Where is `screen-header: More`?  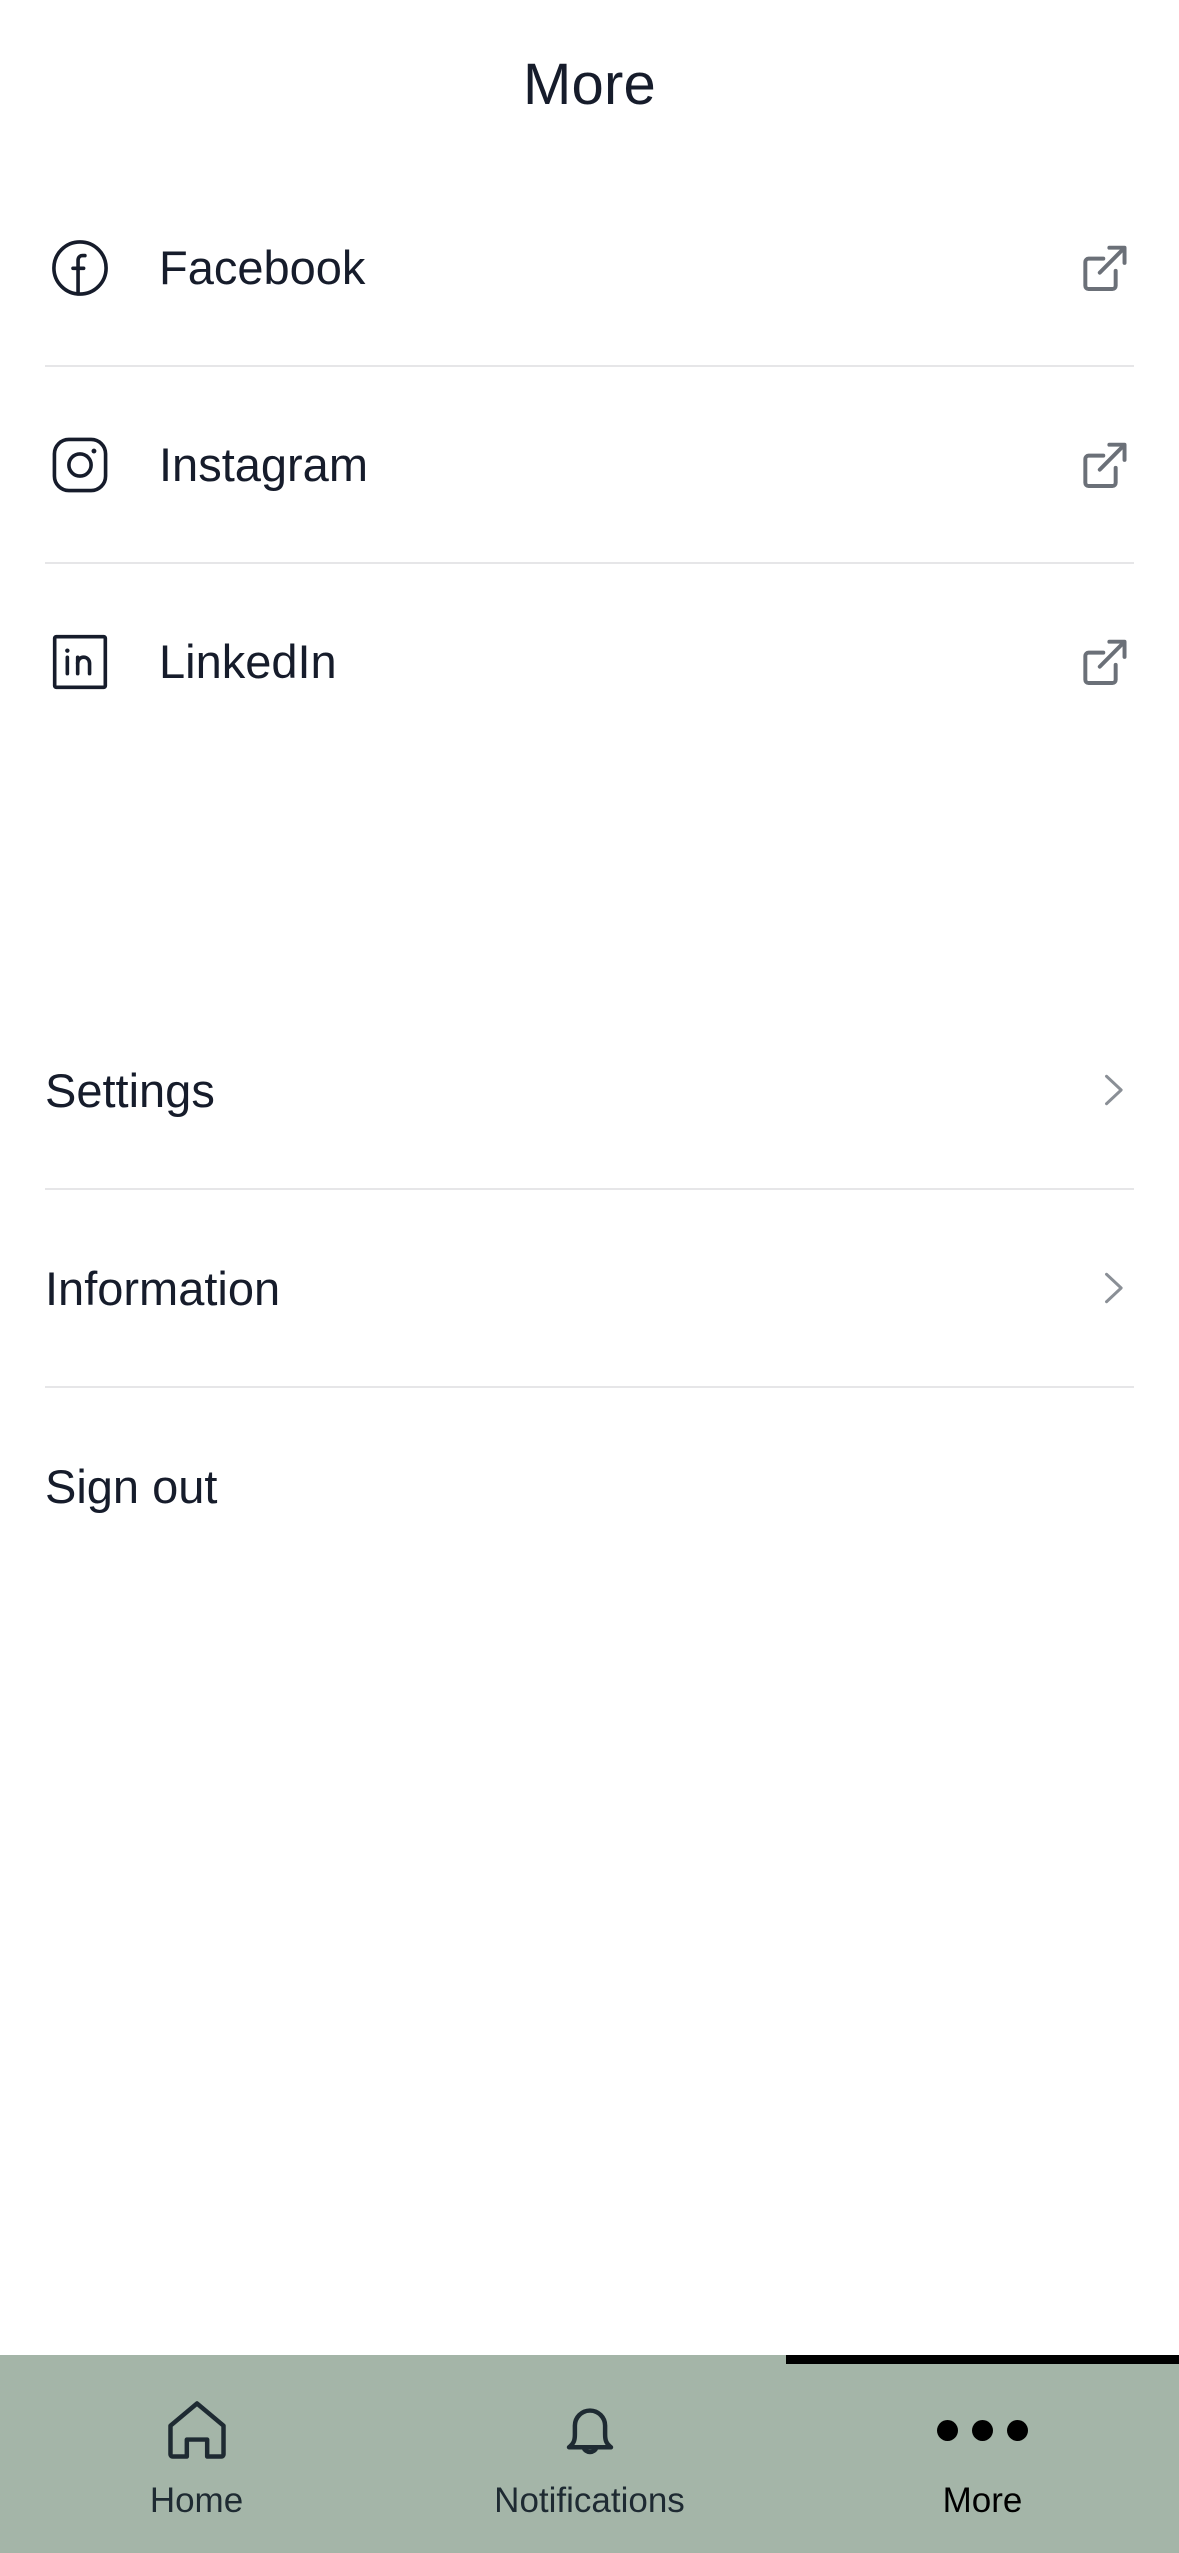 screen-header: More is located at coordinates (589, 85).